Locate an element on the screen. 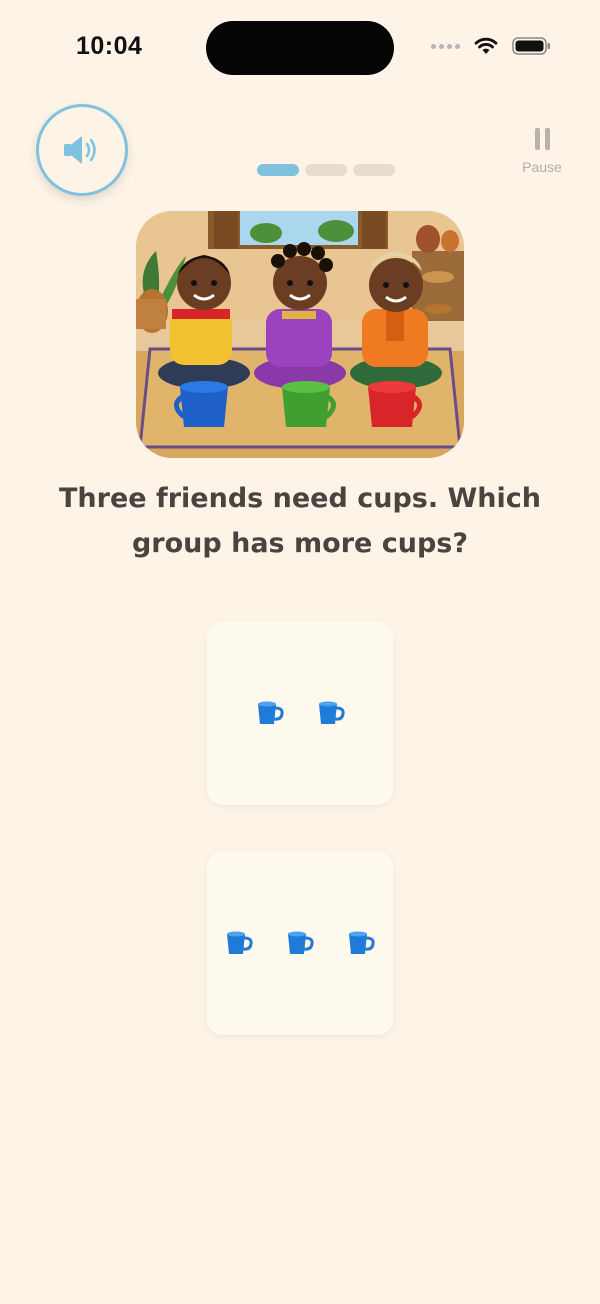  speaker-button is located at coordinates (82, 150).